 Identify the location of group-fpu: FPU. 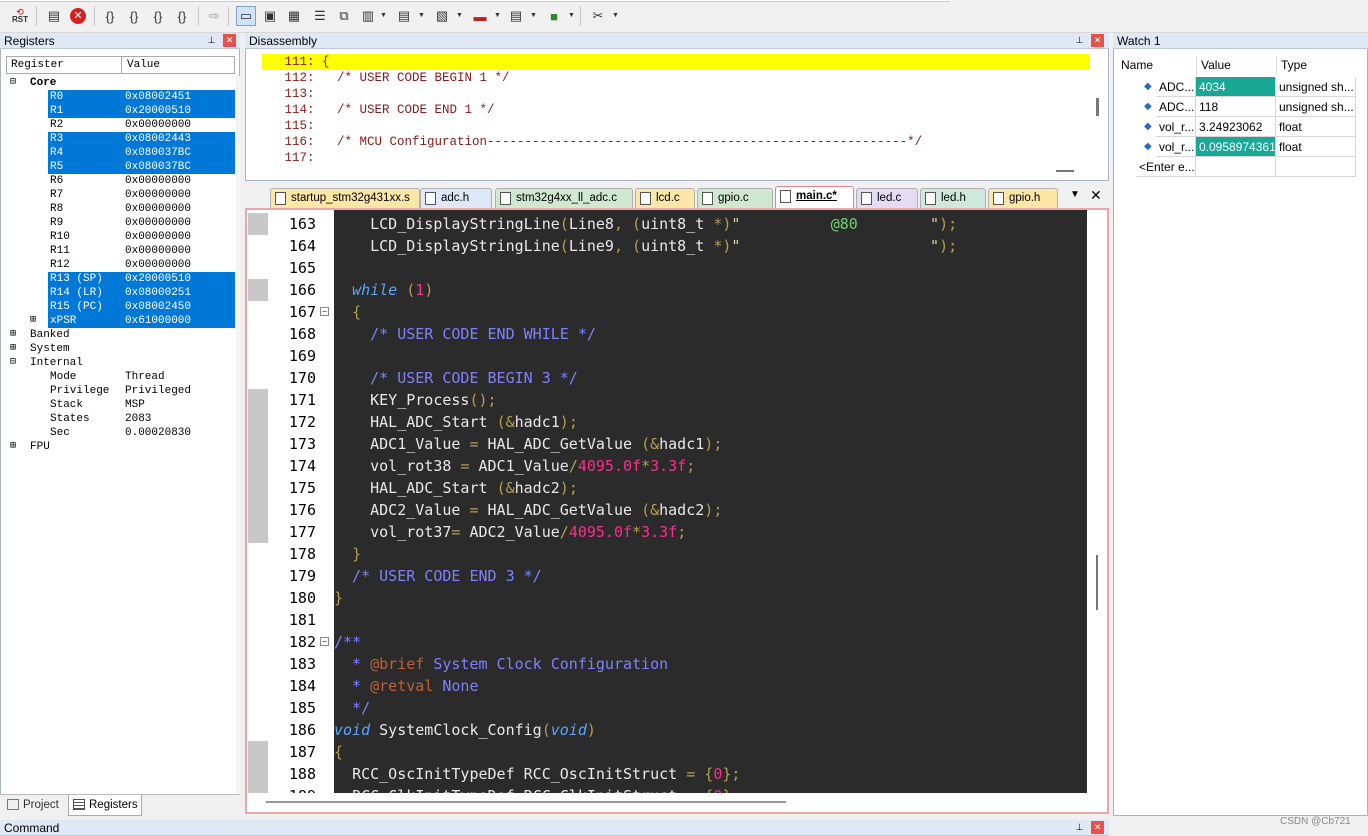
(40, 447).